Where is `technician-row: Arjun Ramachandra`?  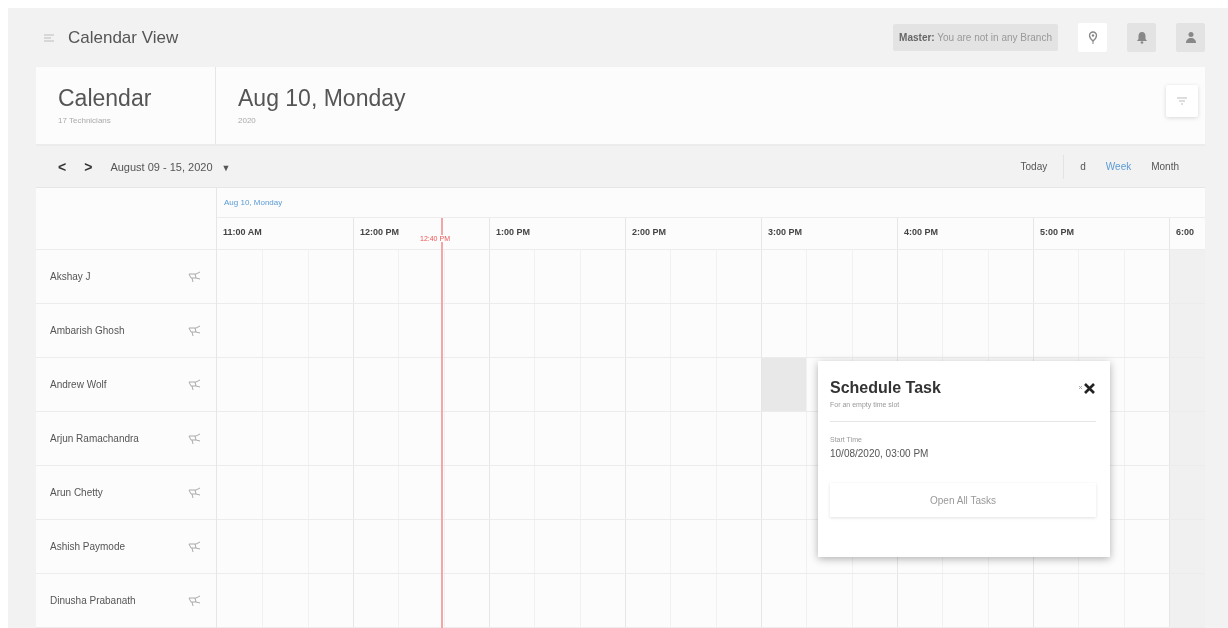 technician-row: Arjun Ramachandra is located at coordinates (126, 439).